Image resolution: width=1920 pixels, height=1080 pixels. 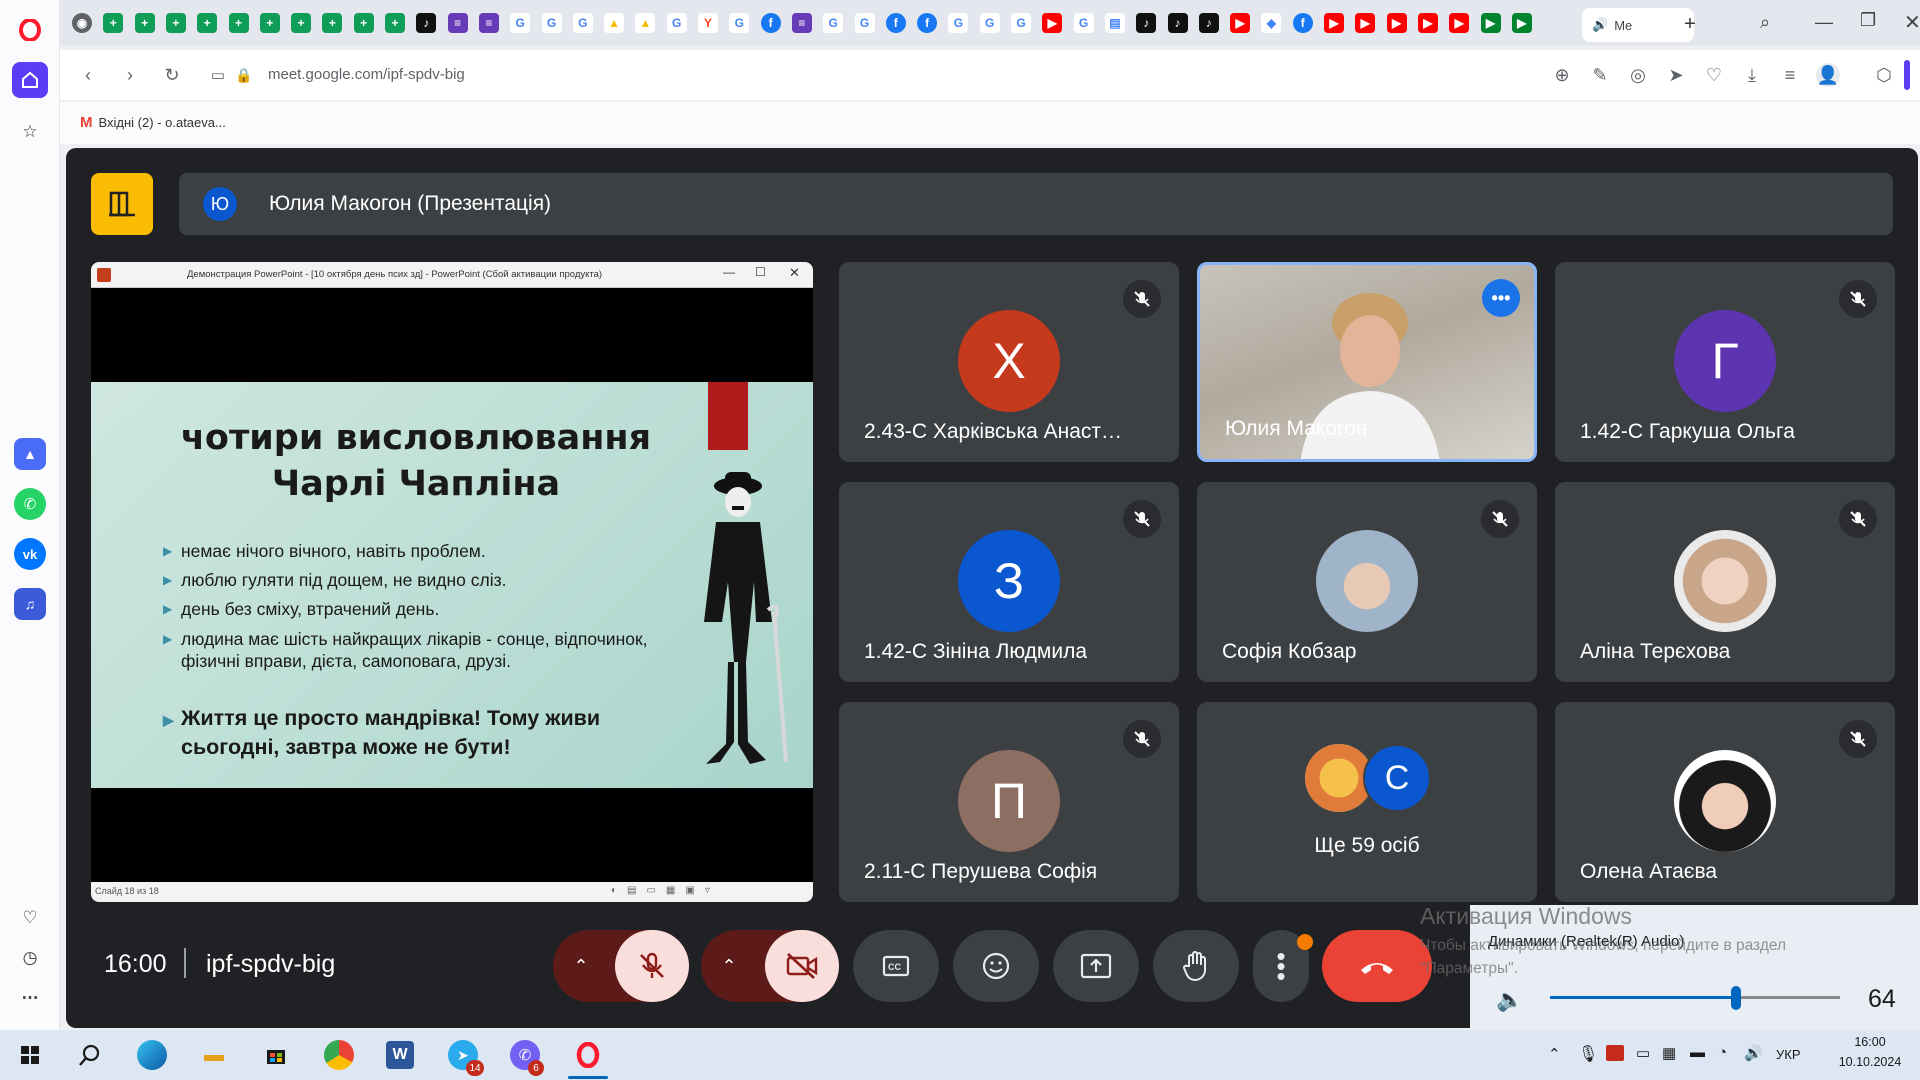 I want to click on ppt-view-controls: ◐▤▭▦▣▿, so click(x=665, y=890).